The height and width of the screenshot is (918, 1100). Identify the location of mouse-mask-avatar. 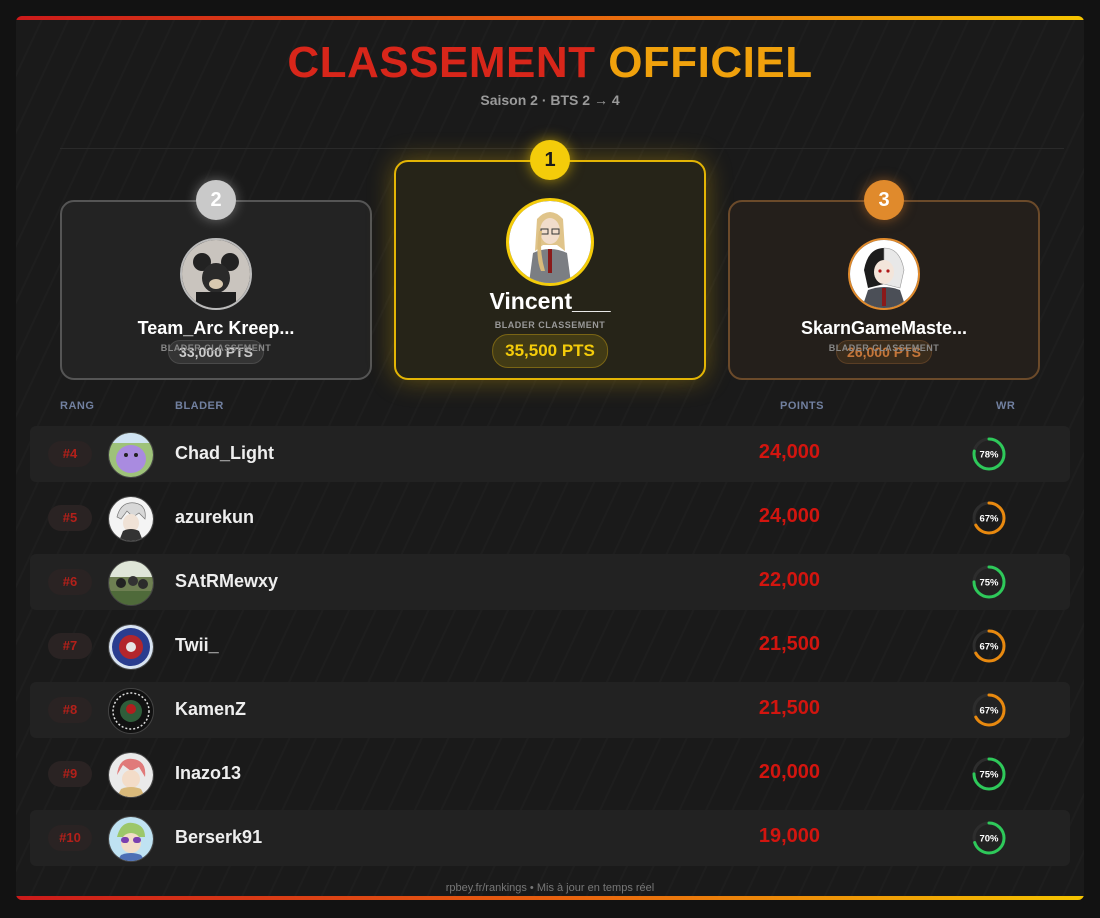
(216, 274).